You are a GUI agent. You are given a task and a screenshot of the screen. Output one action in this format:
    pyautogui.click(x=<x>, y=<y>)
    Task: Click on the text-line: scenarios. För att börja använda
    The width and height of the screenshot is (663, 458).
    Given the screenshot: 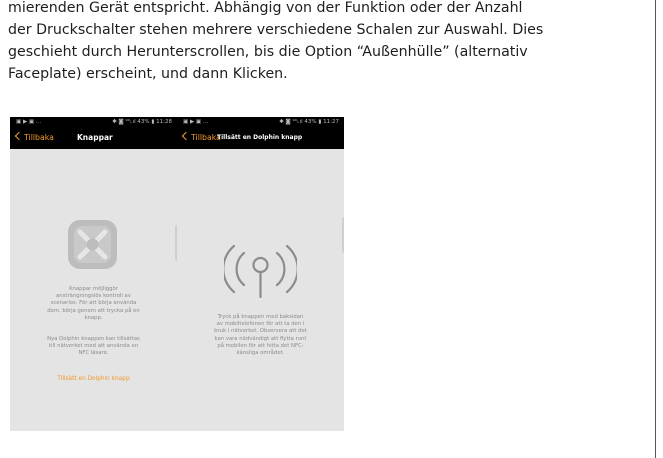 What is the action you would take?
    pyautogui.click(x=93, y=303)
    